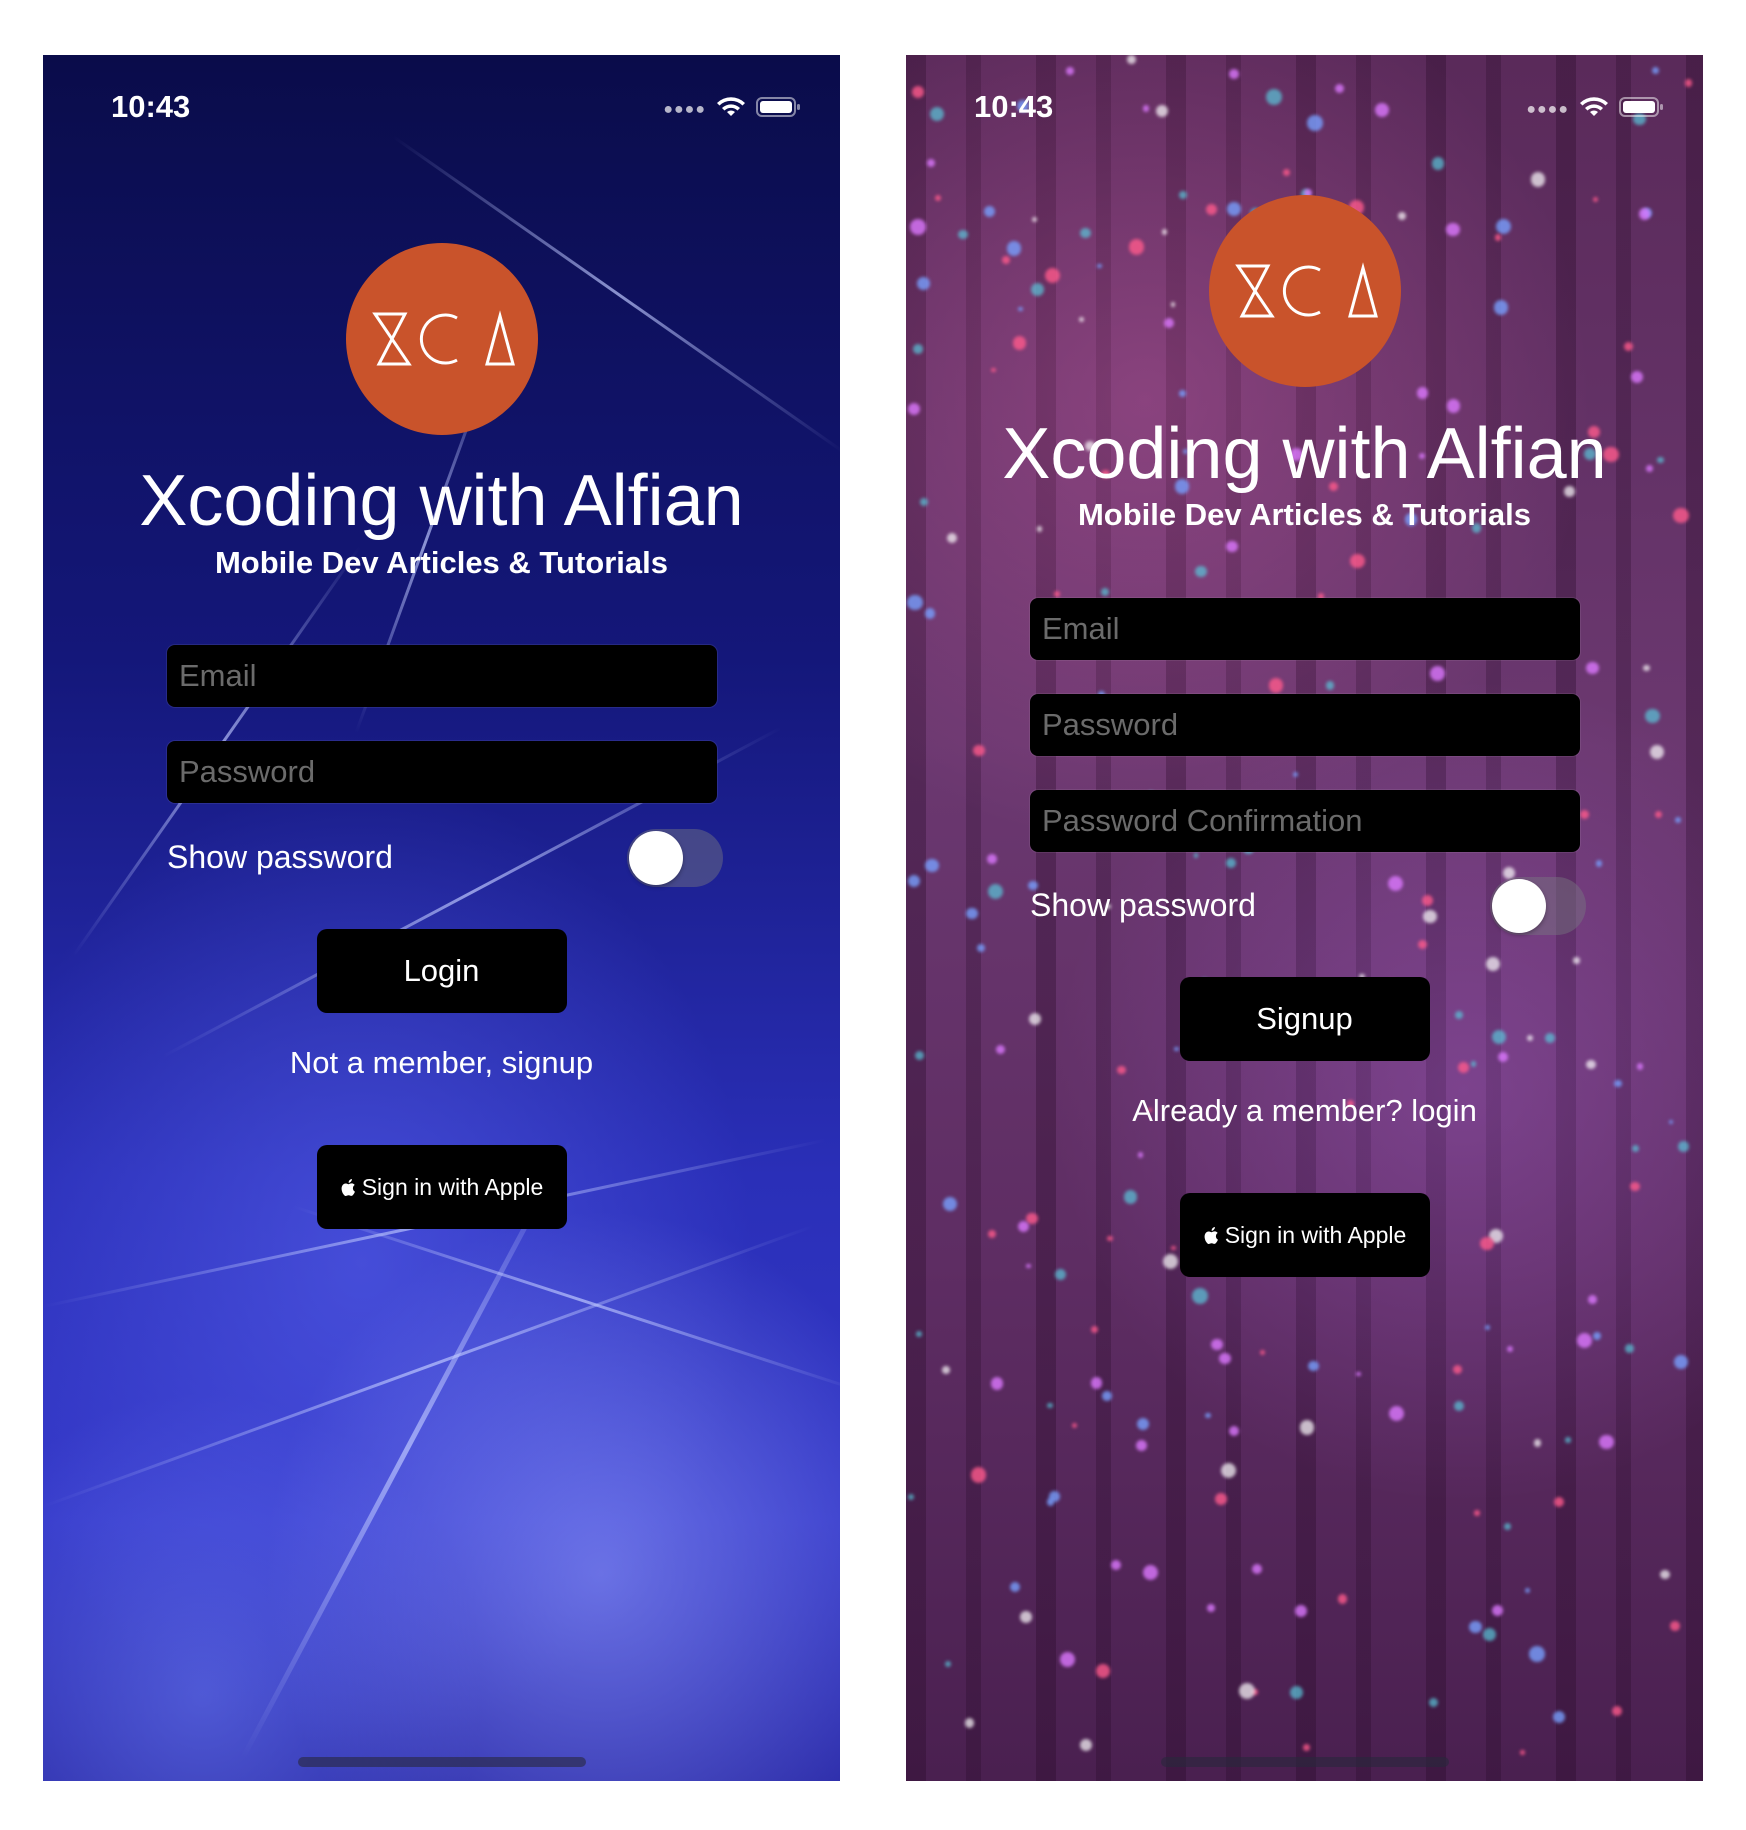  What do you see at coordinates (1304, 106) in the screenshot?
I see `status-bar: 10:43 ●●●●` at bounding box center [1304, 106].